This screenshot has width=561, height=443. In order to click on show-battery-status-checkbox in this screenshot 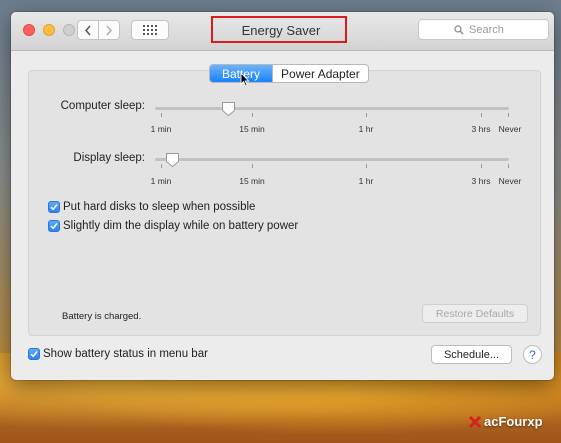, I will do `click(34, 354)`.